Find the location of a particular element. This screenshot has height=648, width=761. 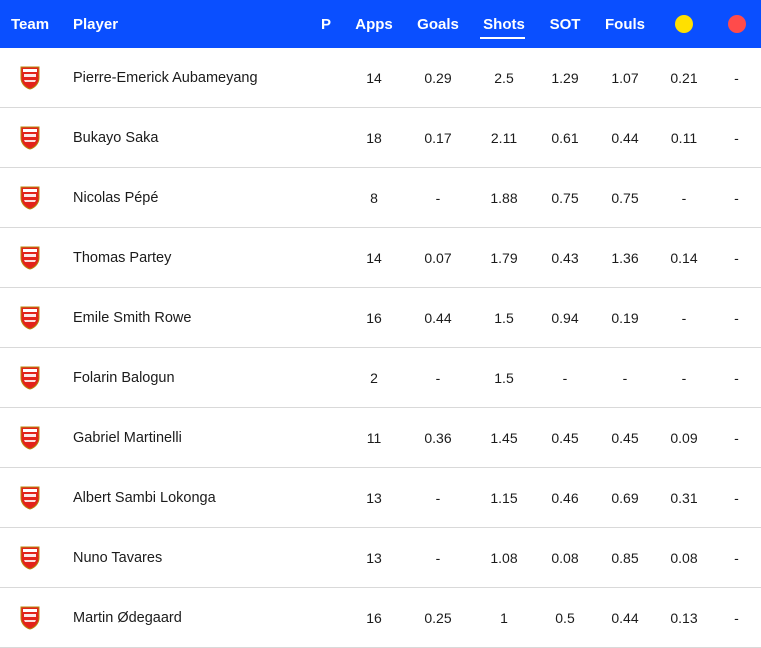

sot-value: - is located at coordinates (565, 377).